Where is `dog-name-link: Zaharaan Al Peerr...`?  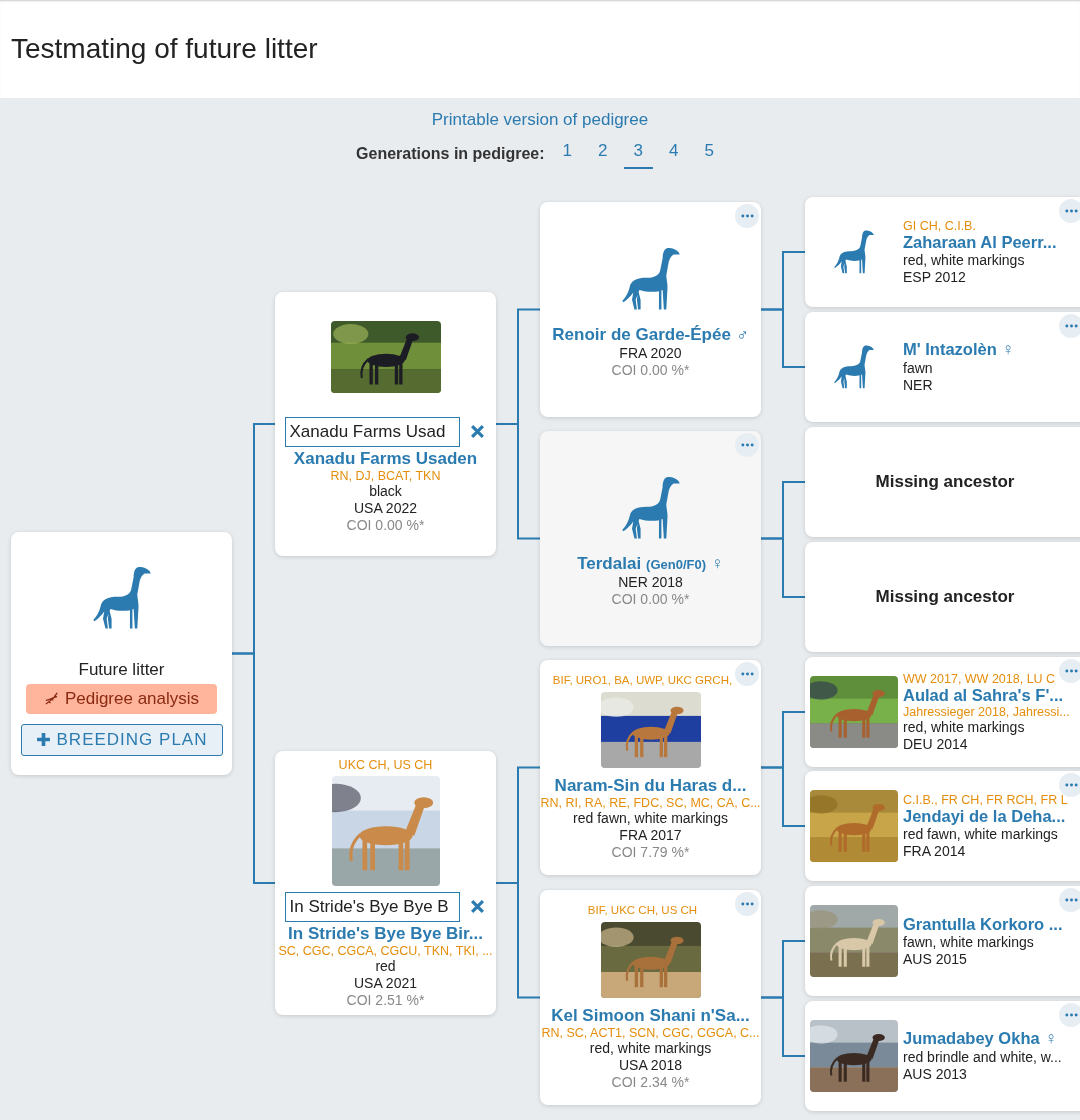 dog-name-link: Zaharaan Al Peerr... is located at coordinates (980, 242).